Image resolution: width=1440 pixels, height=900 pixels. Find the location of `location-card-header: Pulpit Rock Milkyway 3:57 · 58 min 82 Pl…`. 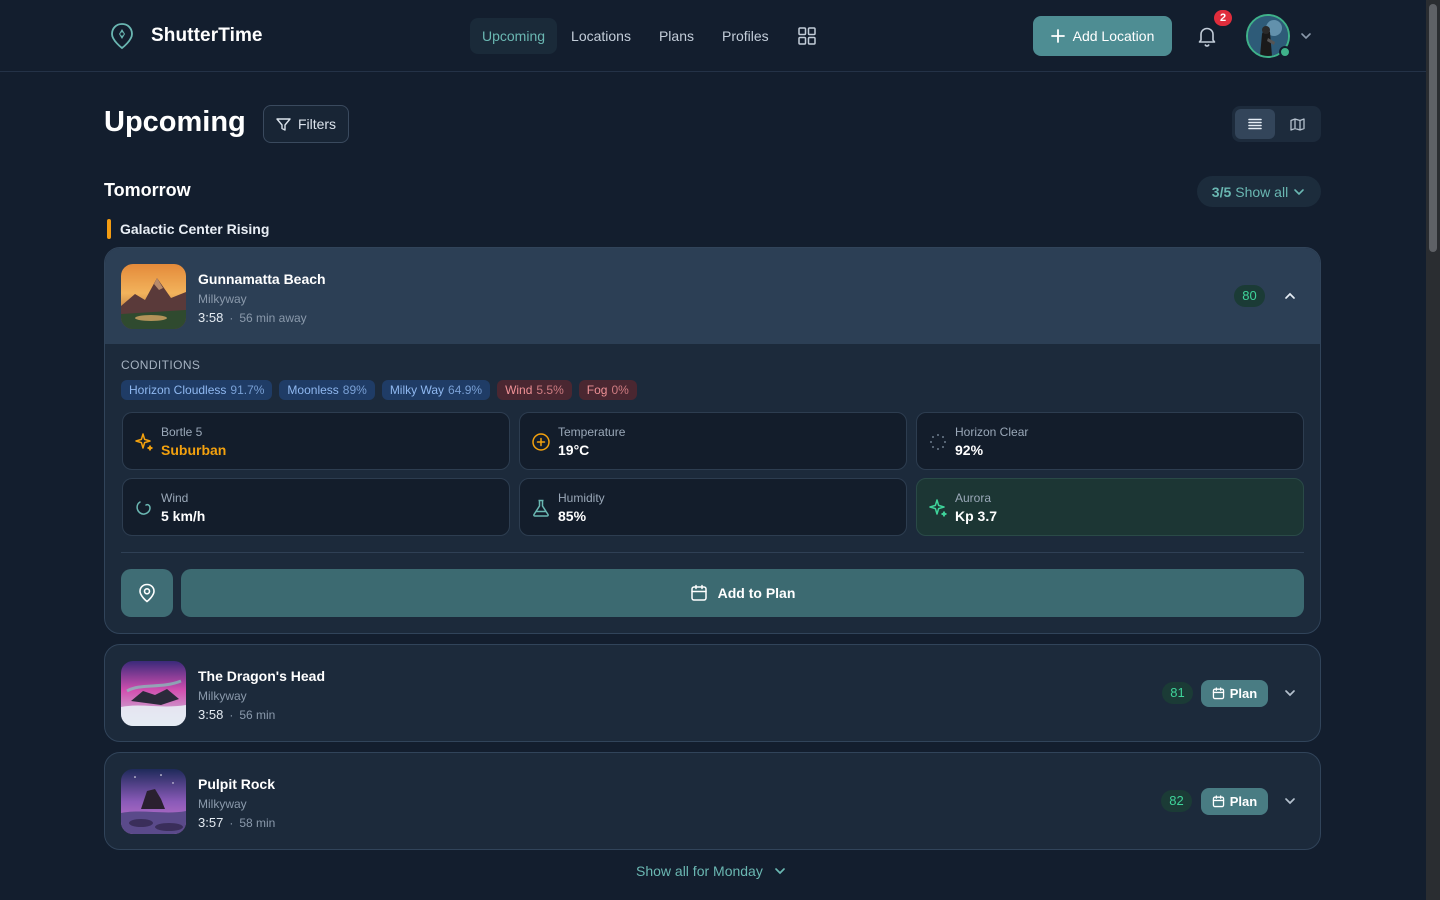

location-card-header: Pulpit Rock Milkyway 3:57 · 58 min 82 Pl… is located at coordinates (712, 801).